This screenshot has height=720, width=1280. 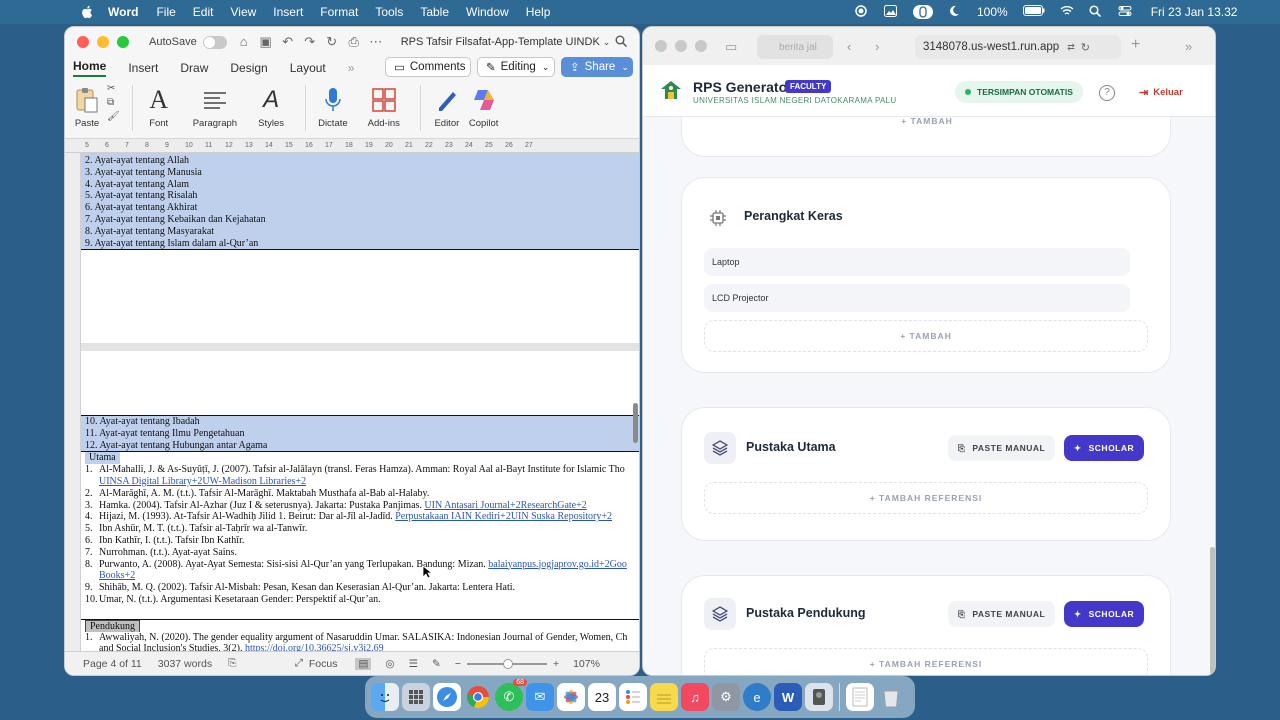 I want to click on reference-link: Books+2, so click(x=117, y=575).